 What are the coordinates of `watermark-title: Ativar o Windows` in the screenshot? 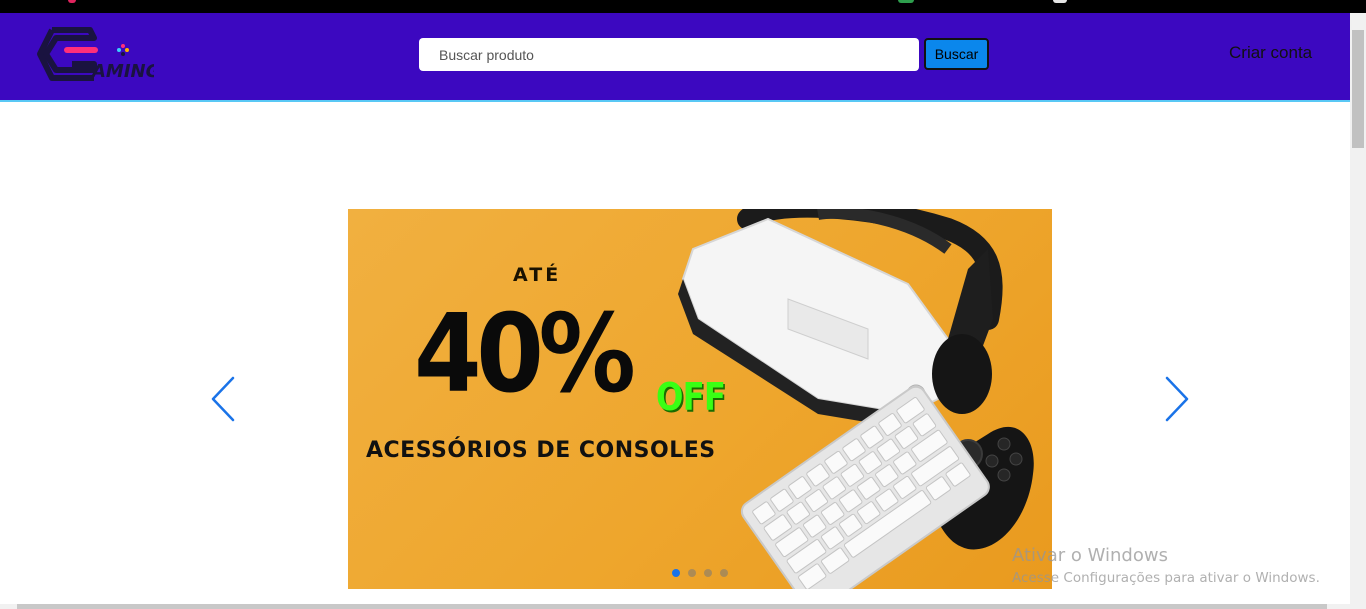 It's located at (1090, 555).